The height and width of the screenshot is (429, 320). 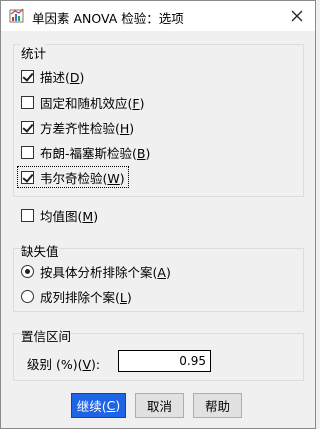 I want to click on confidence-level-input, so click(x=164, y=361).